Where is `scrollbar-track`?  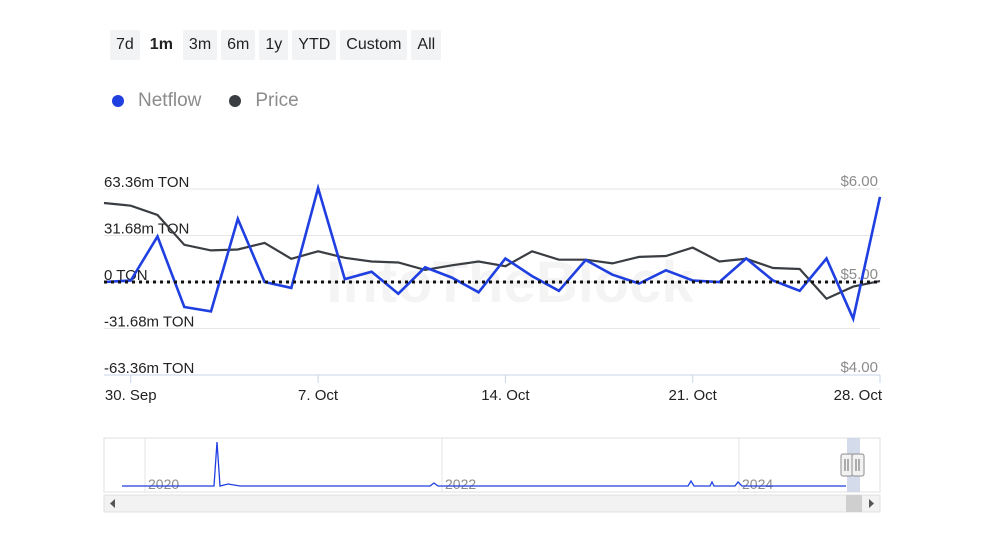
scrollbar-track is located at coordinates (492, 503).